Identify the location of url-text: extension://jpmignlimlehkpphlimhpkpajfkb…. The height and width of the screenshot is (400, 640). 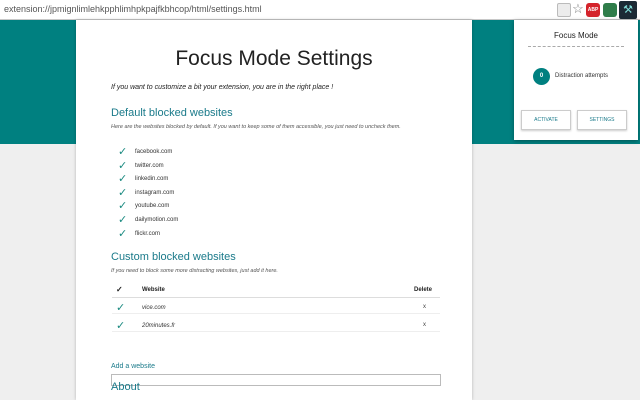
(133, 9).